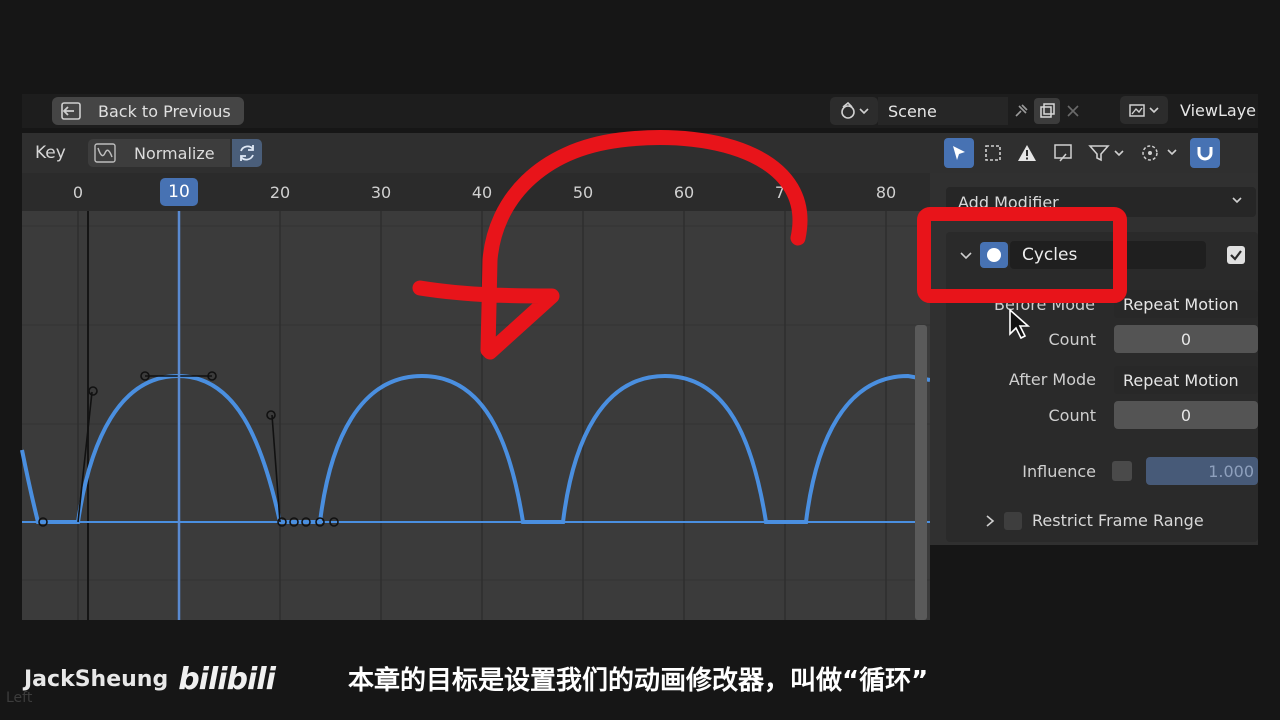 This screenshot has width=1280, height=720. What do you see at coordinates (1047, 111) in the screenshot?
I see `new-scene-icon` at bounding box center [1047, 111].